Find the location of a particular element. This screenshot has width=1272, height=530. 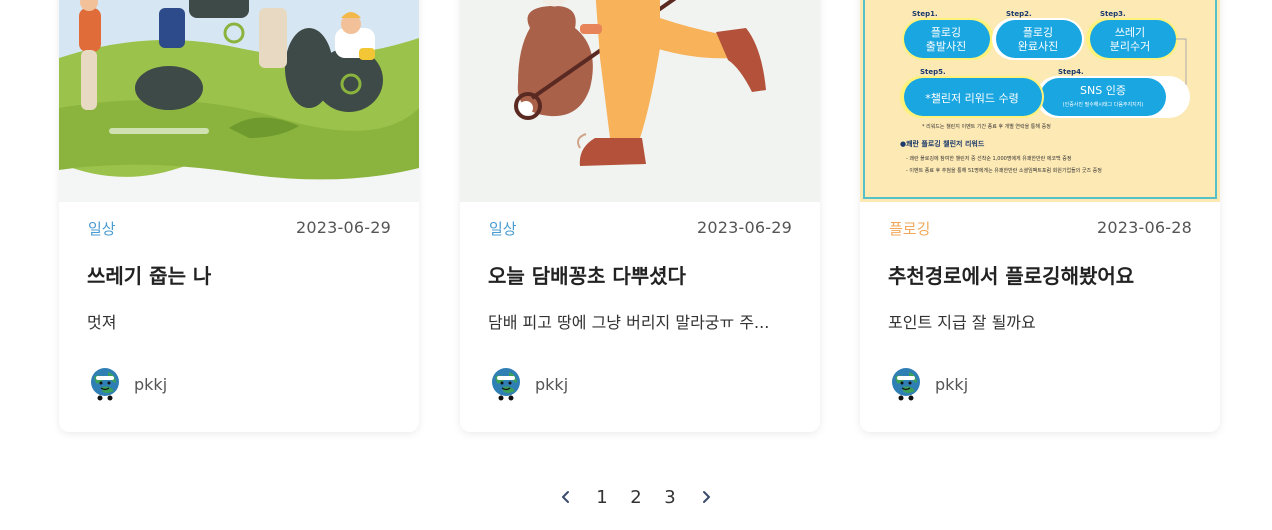

post-meta: 플로깅 2023-06-28 is located at coordinates (1040, 228).